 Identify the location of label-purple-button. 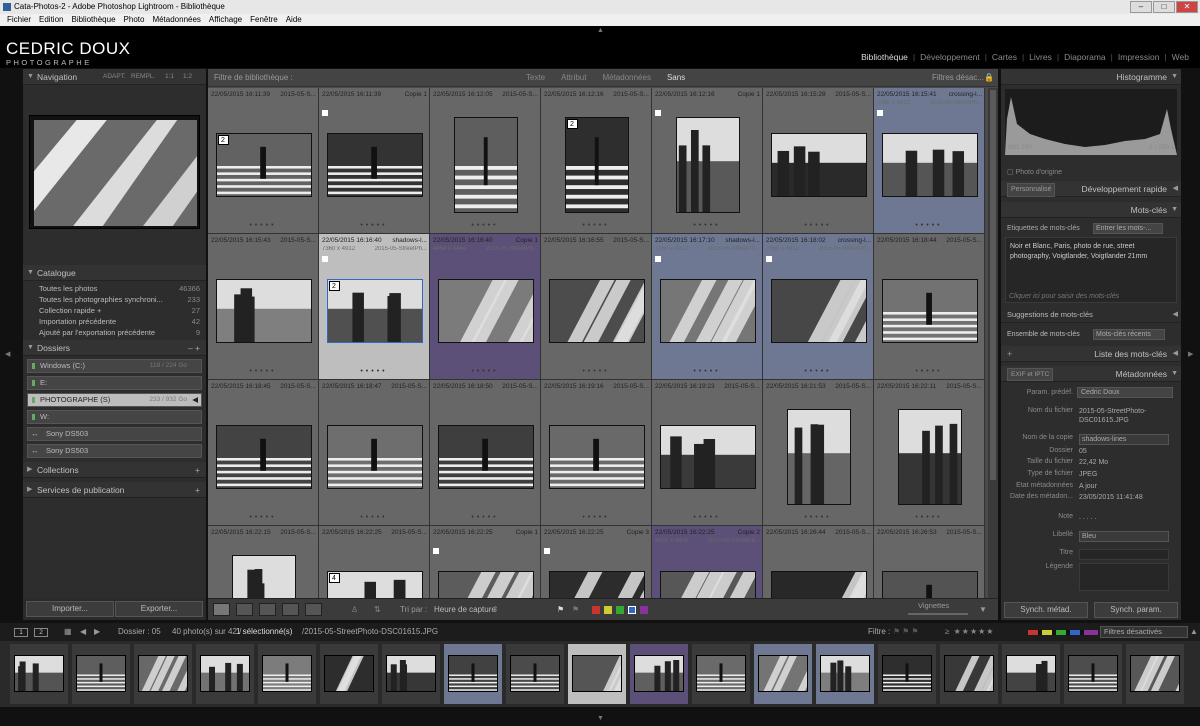
(644, 610).